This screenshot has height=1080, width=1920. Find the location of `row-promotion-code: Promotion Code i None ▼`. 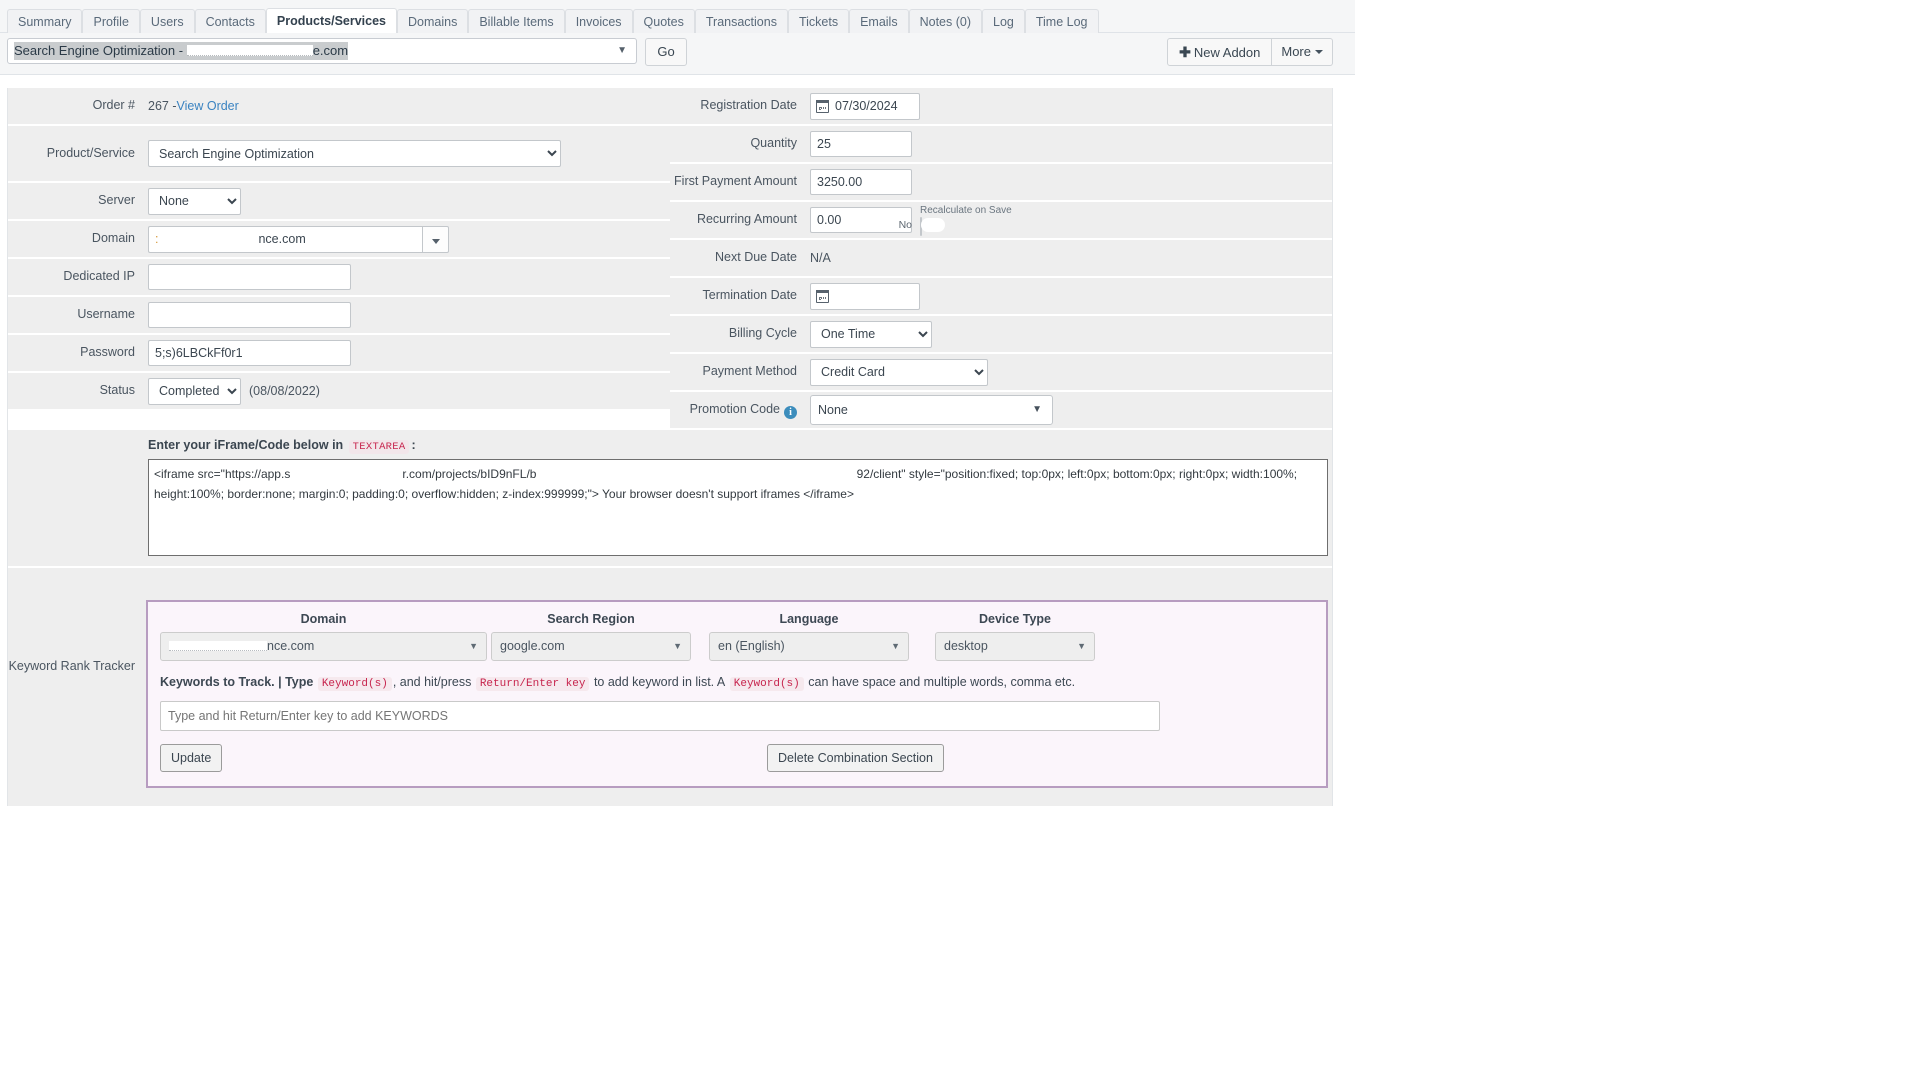

row-promotion-code: Promotion Code i None ▼ is located at coordinates (1001, 411).